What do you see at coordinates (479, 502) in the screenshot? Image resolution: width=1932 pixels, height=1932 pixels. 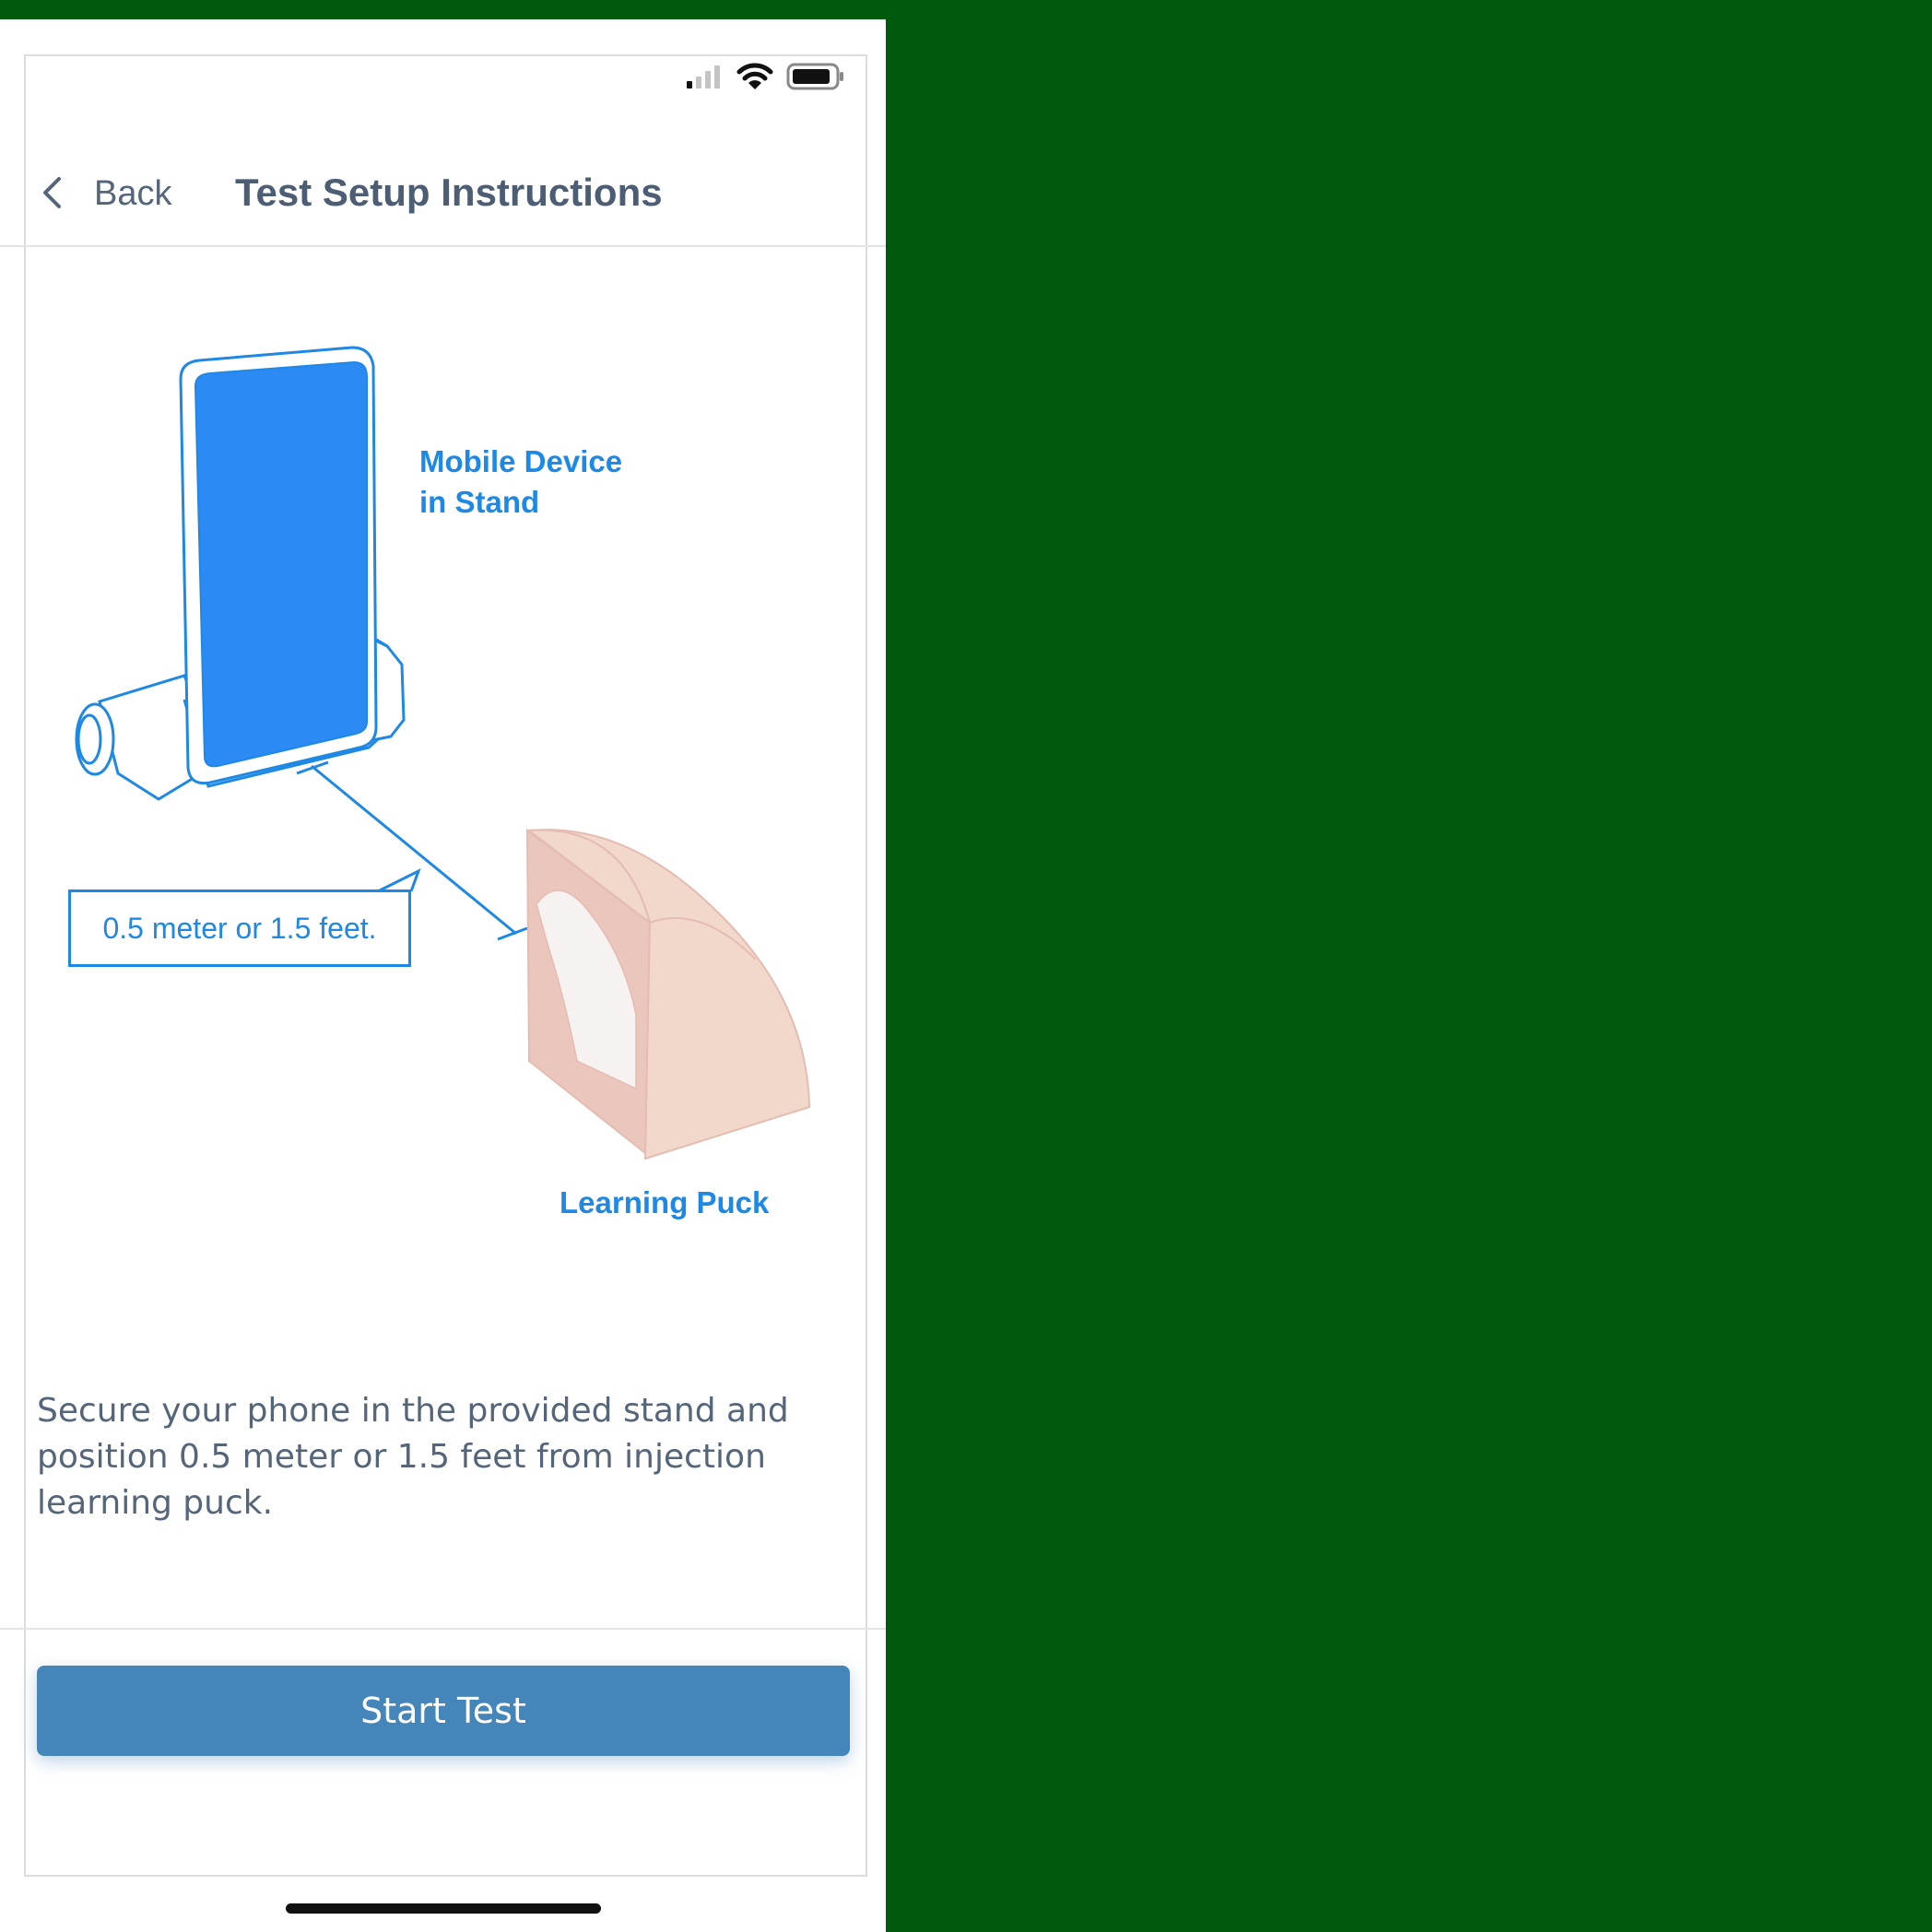 I see `device-label-line2: in Stand` at bounding box center [479, 502].